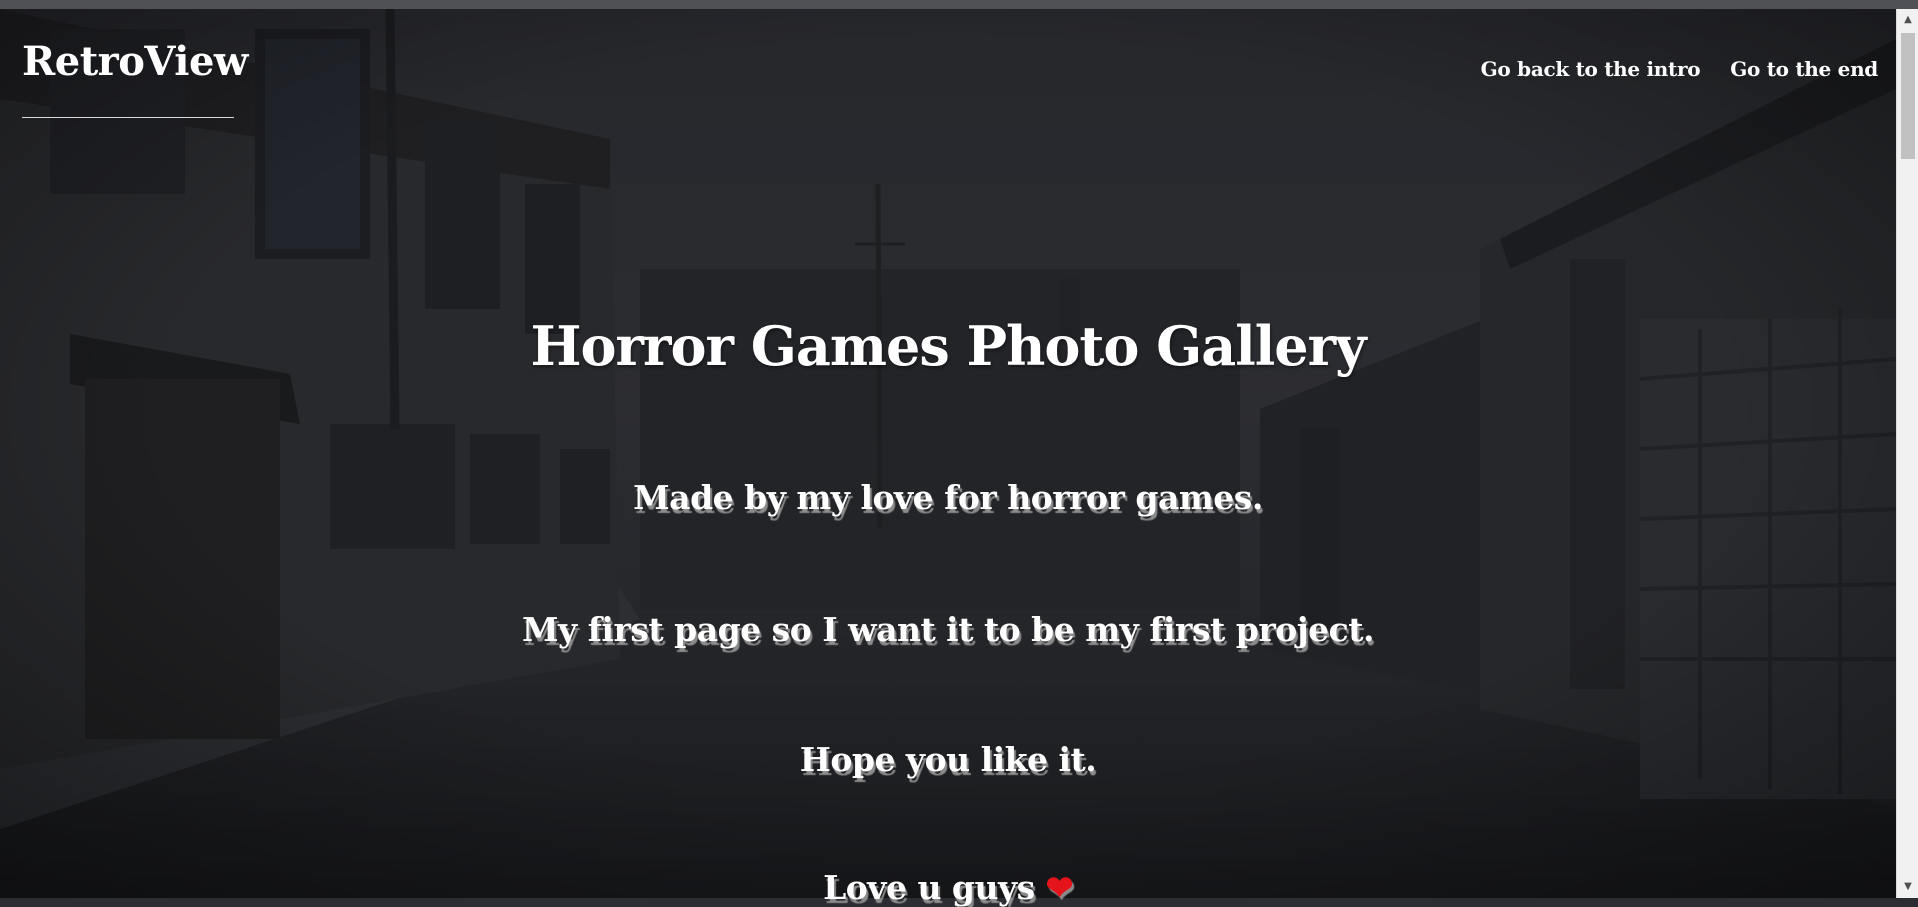 The width and height of the screenshot is (1918, 907). Describe the element at coordinates (1907, 887) in the screenshot. I see `scroll-down-arrow-icon: ▼` at that location.